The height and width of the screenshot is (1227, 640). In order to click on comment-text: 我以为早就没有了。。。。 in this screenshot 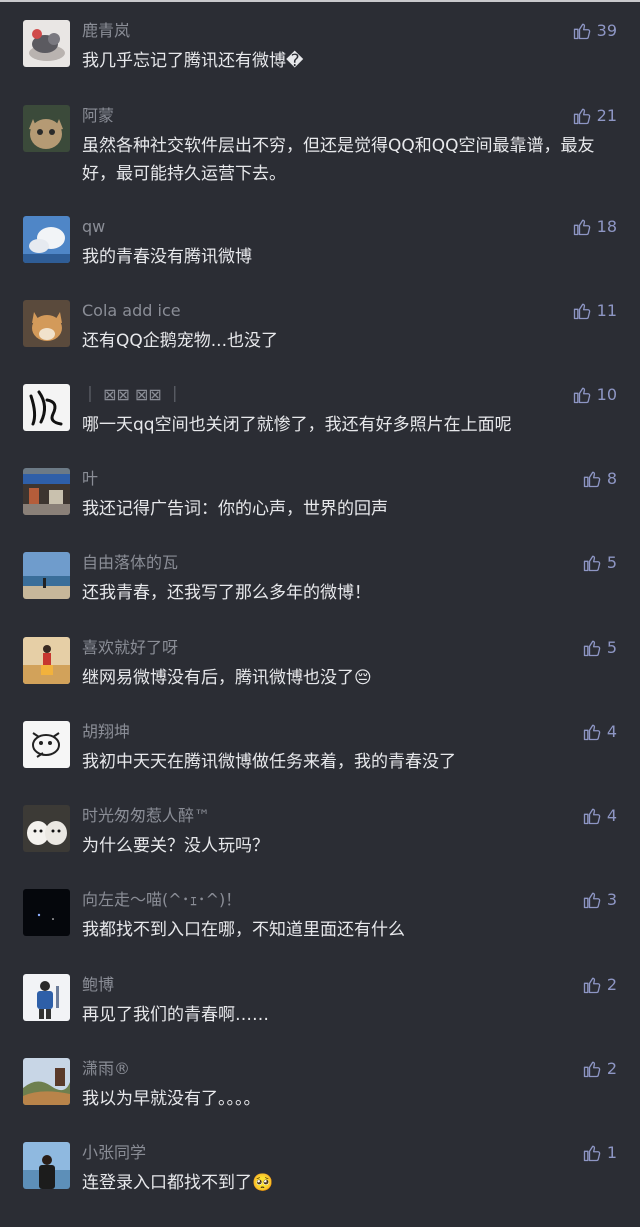, I will do `click(171, 1099)`.